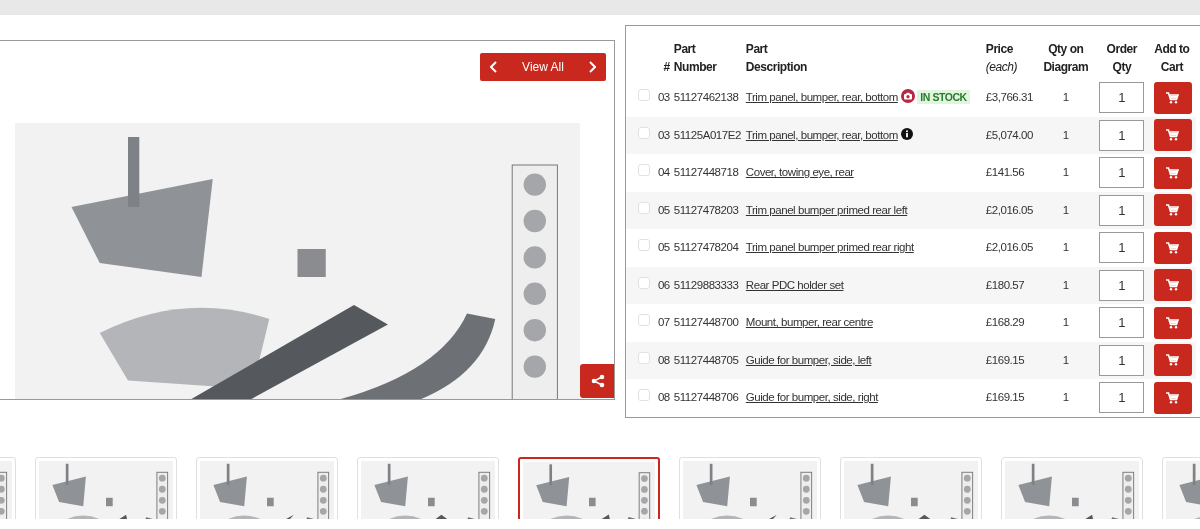  Describe the element at coordinates (706, 97) in the screenshot. I see `part-number: 51127462138` at that location.